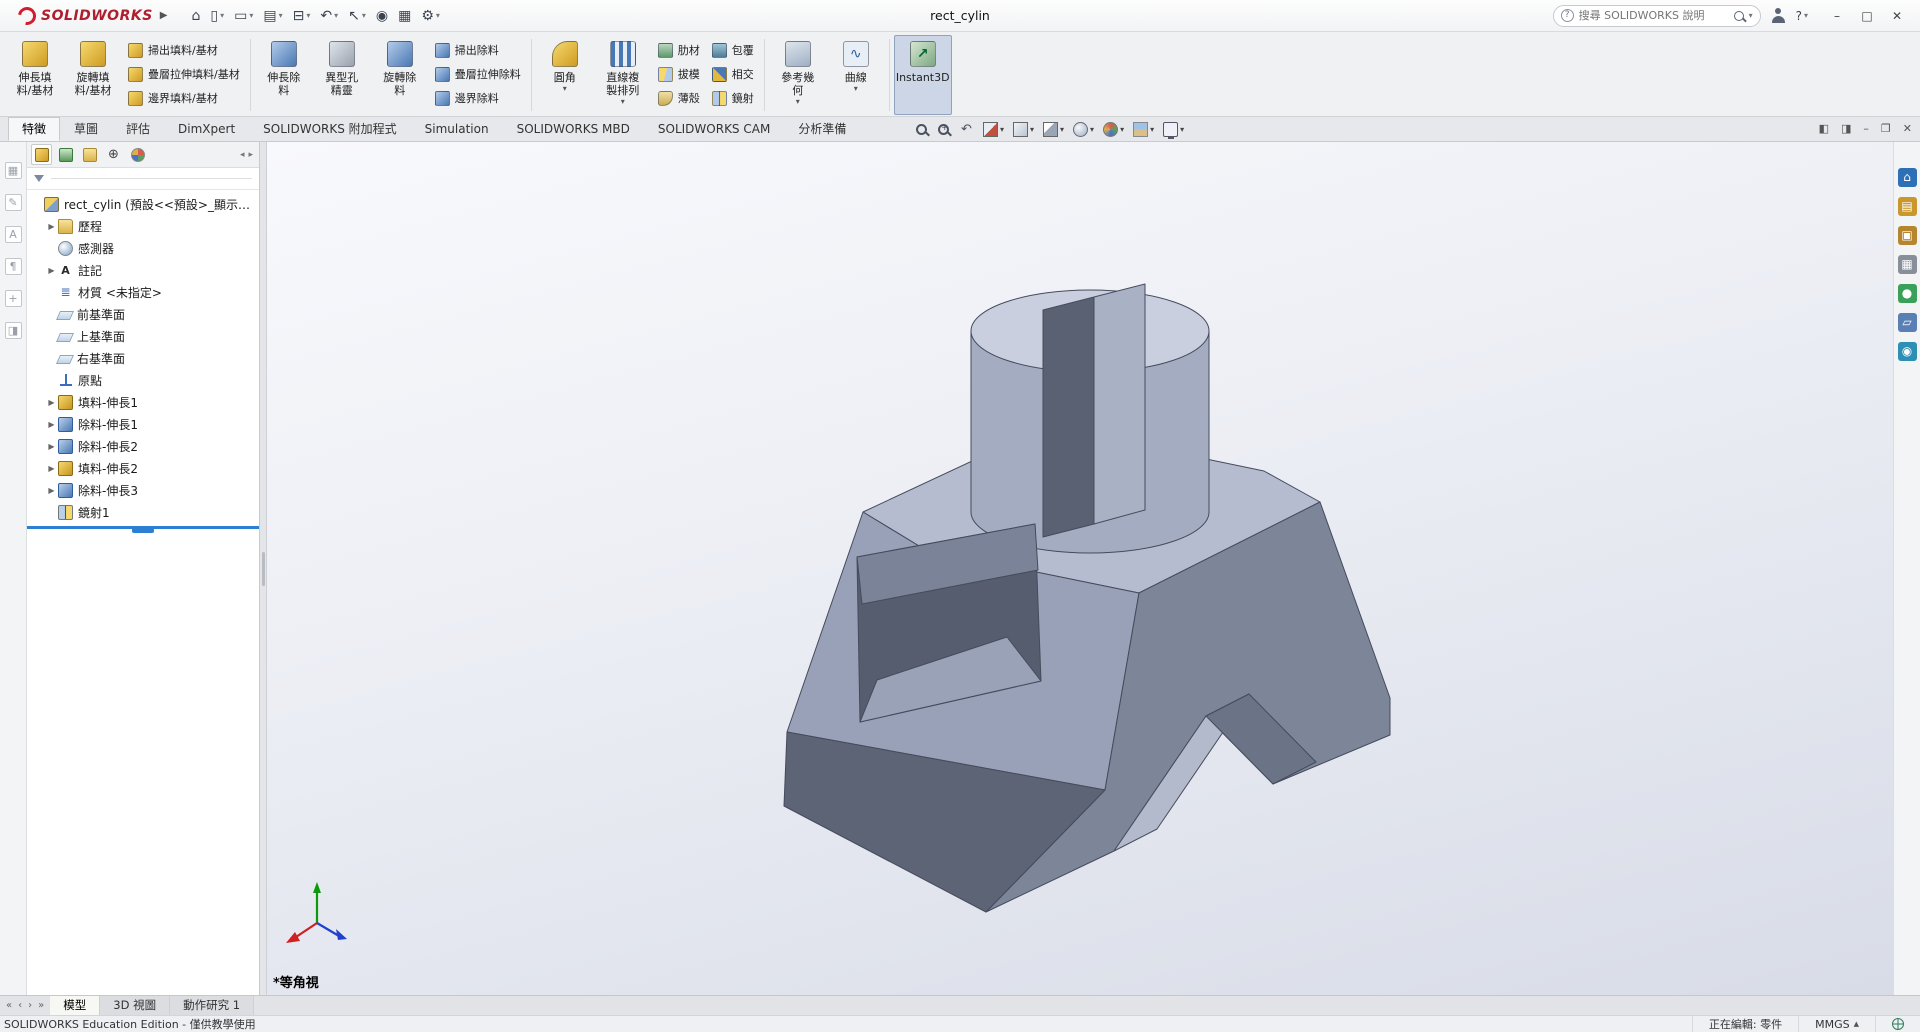 The width and height of the screenshot is (1920, 1032). I want to click on extruded-boss-base-button: 伸長填 料/基材, so click(35, 75).